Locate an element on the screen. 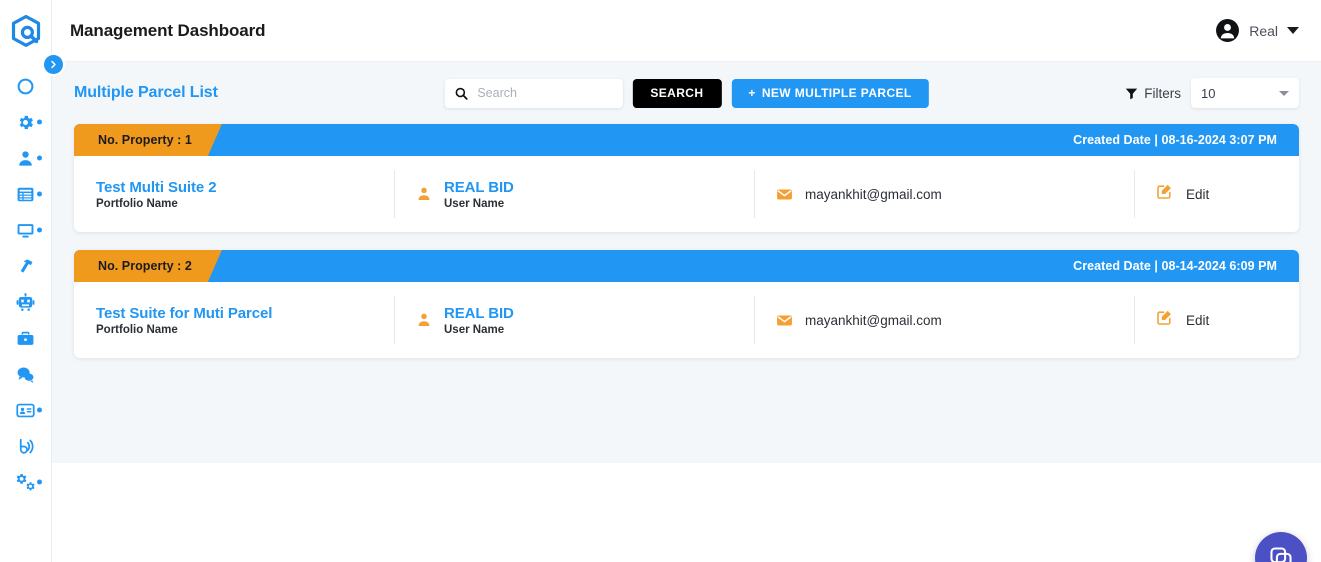 This screenshot has height=562, width=1321. toolbar-right-group: Filters 10 is located at coordinates (1212, 93).